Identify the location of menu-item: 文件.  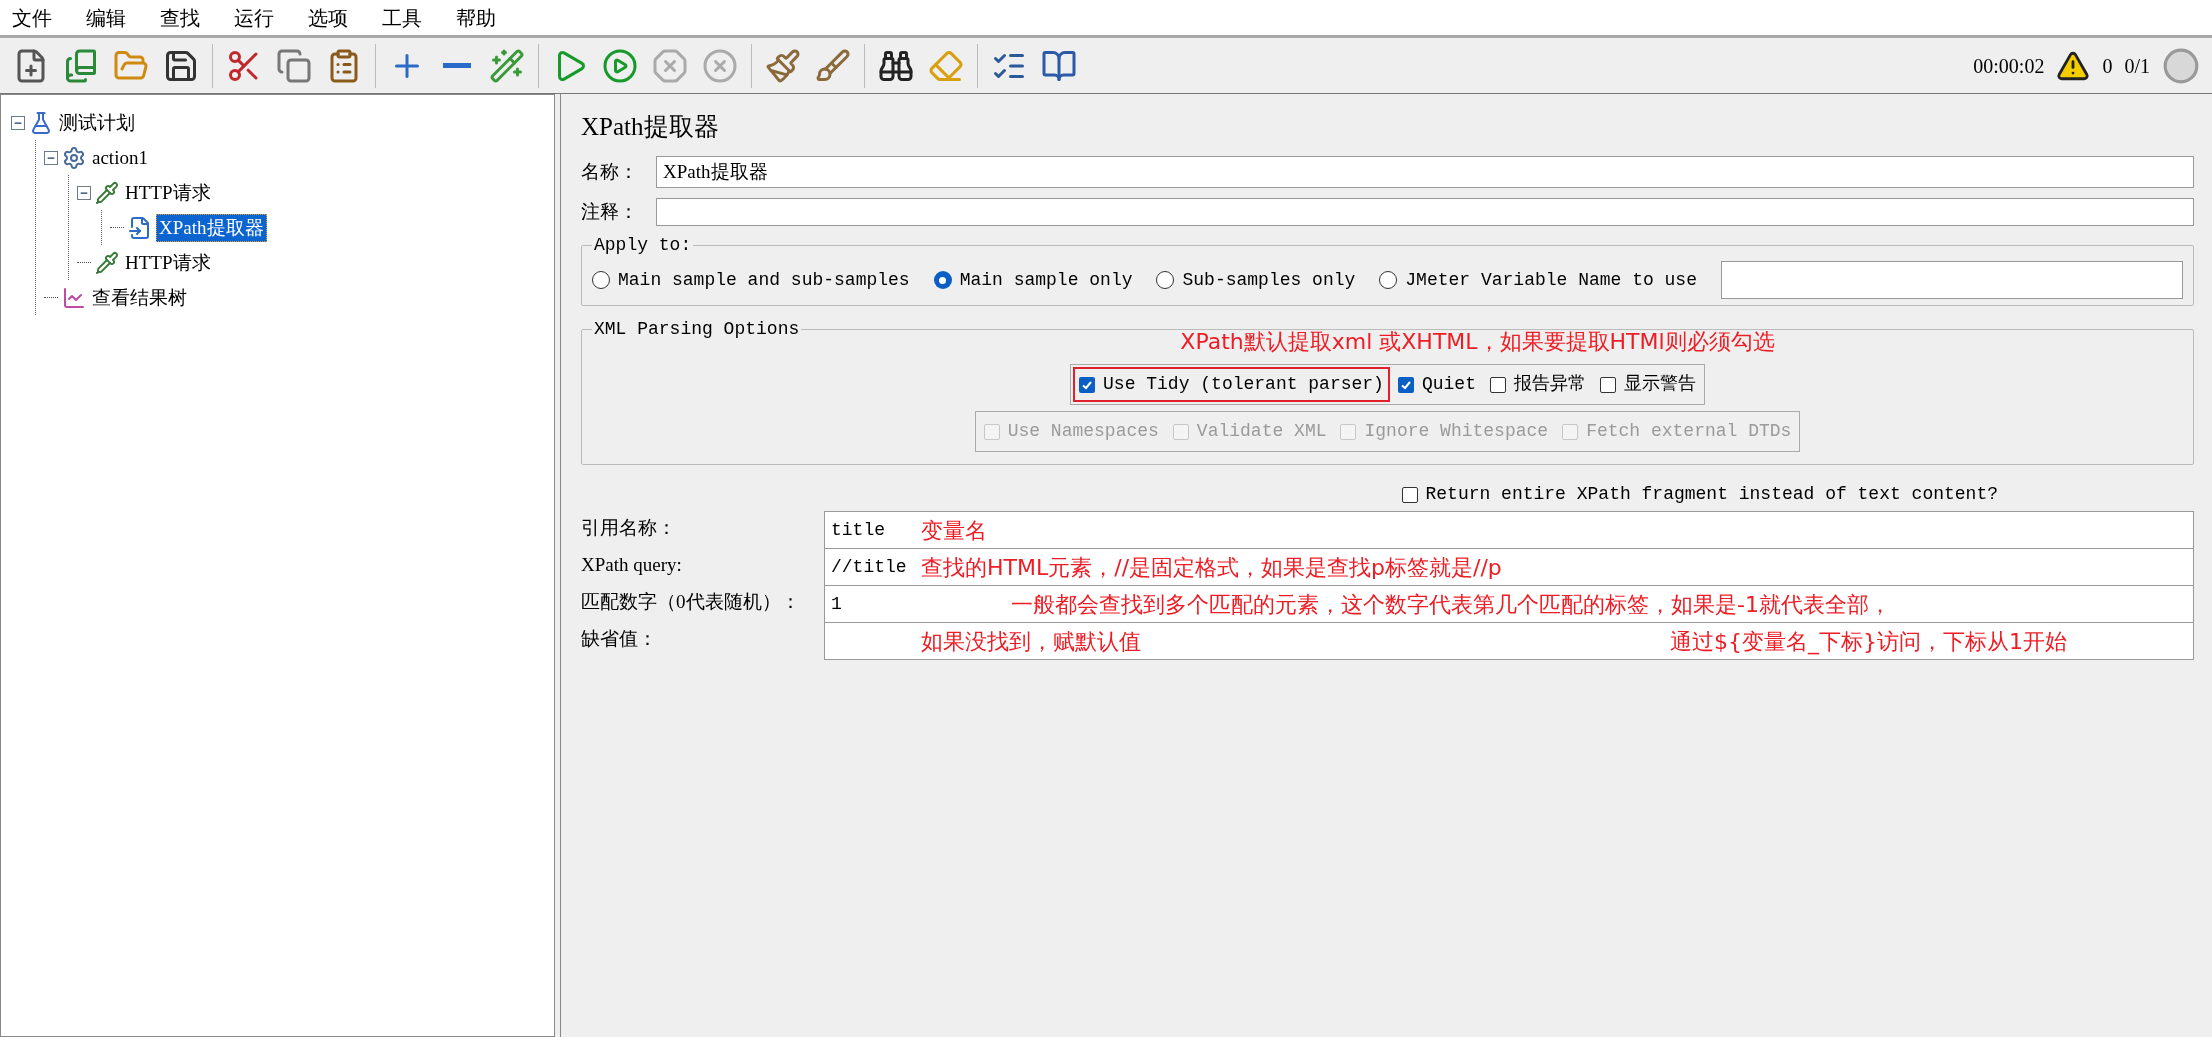
(32, 17).